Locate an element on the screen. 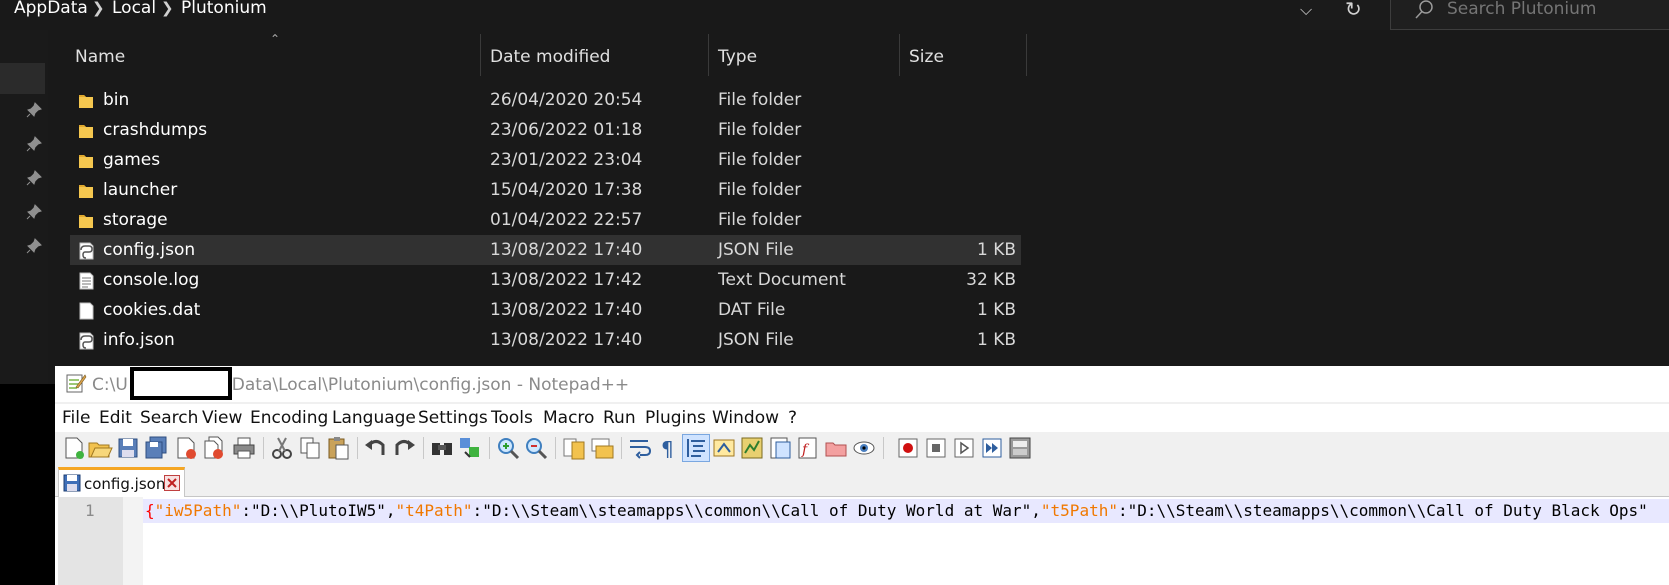 The width and height of the screenshot is (1669, 585). breadcrumb-appdata: AppData is located at coordinates (51, 9).